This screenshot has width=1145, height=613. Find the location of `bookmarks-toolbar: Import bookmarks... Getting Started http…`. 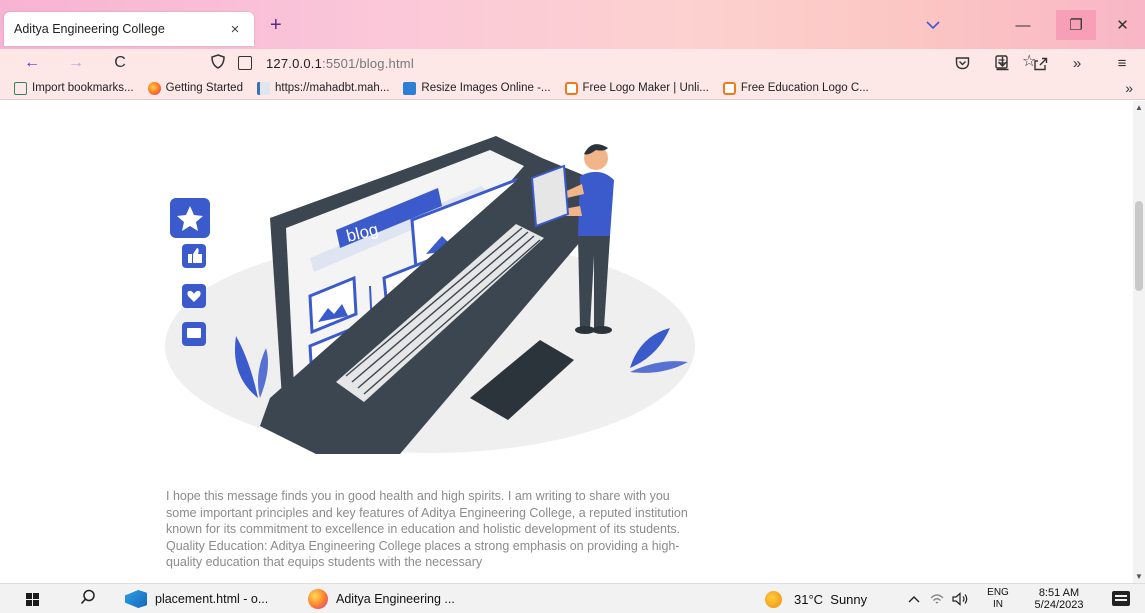

bookmarks-toolbar: Import bookmarks... Getting Started http… is located at coordinates (572, 88).